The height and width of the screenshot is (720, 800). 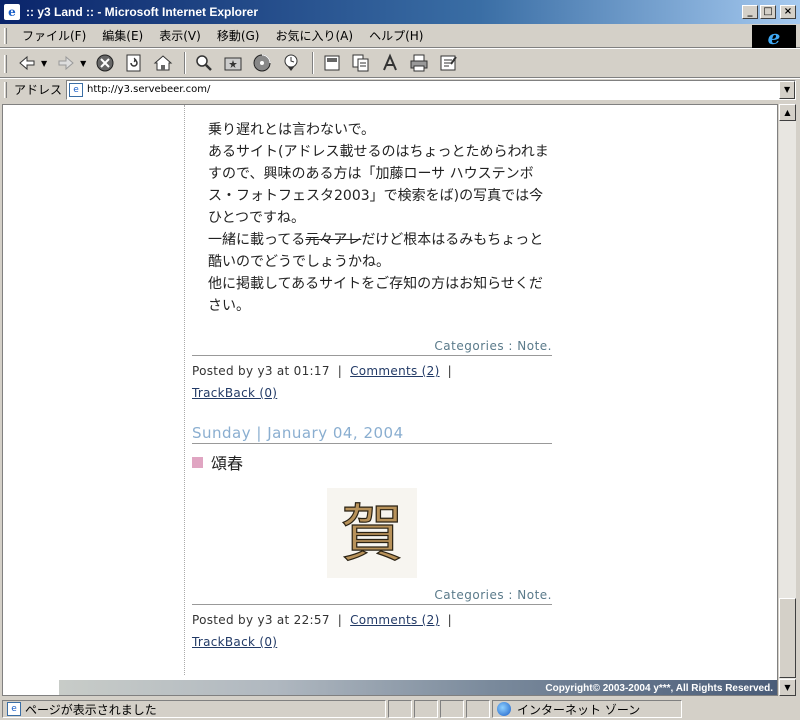 I want to click on edit-pages-icon, so click(x=360, y=63).